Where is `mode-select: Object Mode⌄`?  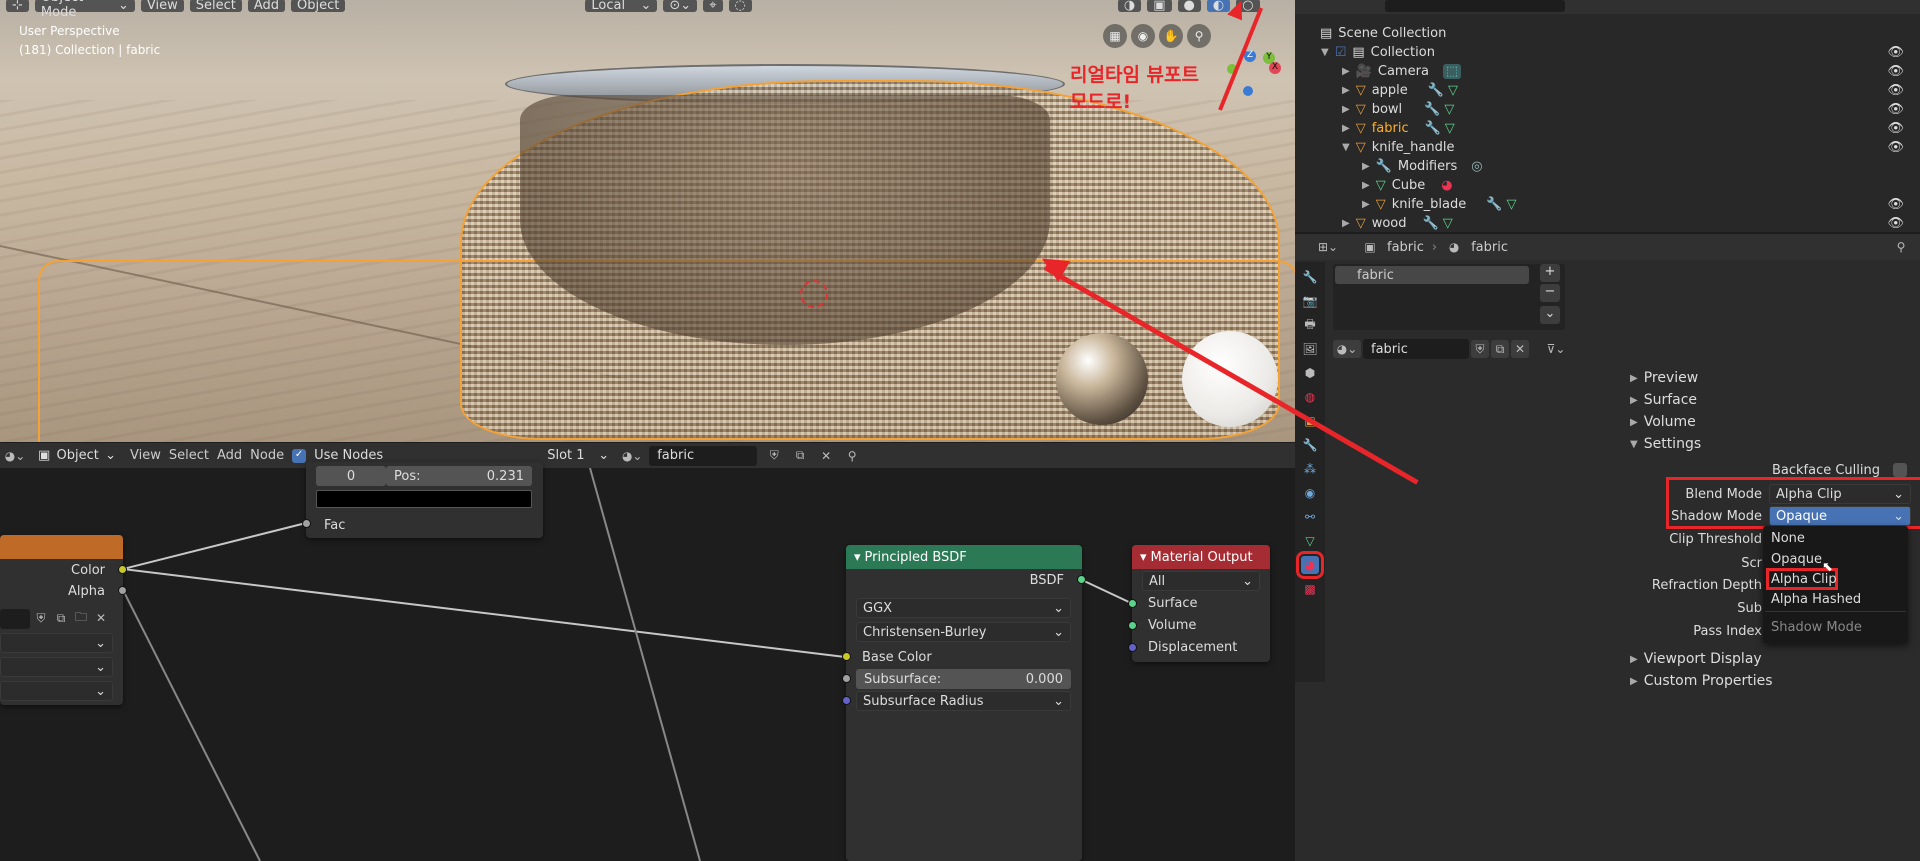
mode-select: Object Mode⌄ is located at coordinates (84, 10).